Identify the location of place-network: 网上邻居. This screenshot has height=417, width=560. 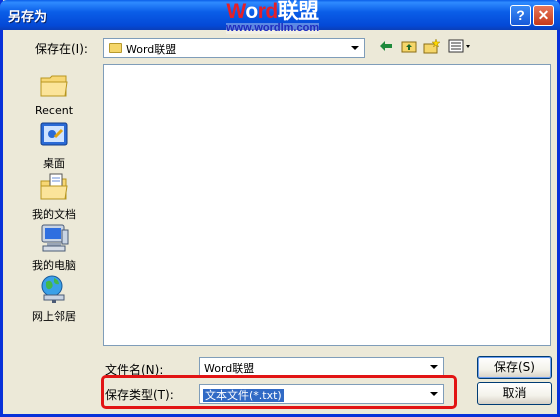
(54, 298).